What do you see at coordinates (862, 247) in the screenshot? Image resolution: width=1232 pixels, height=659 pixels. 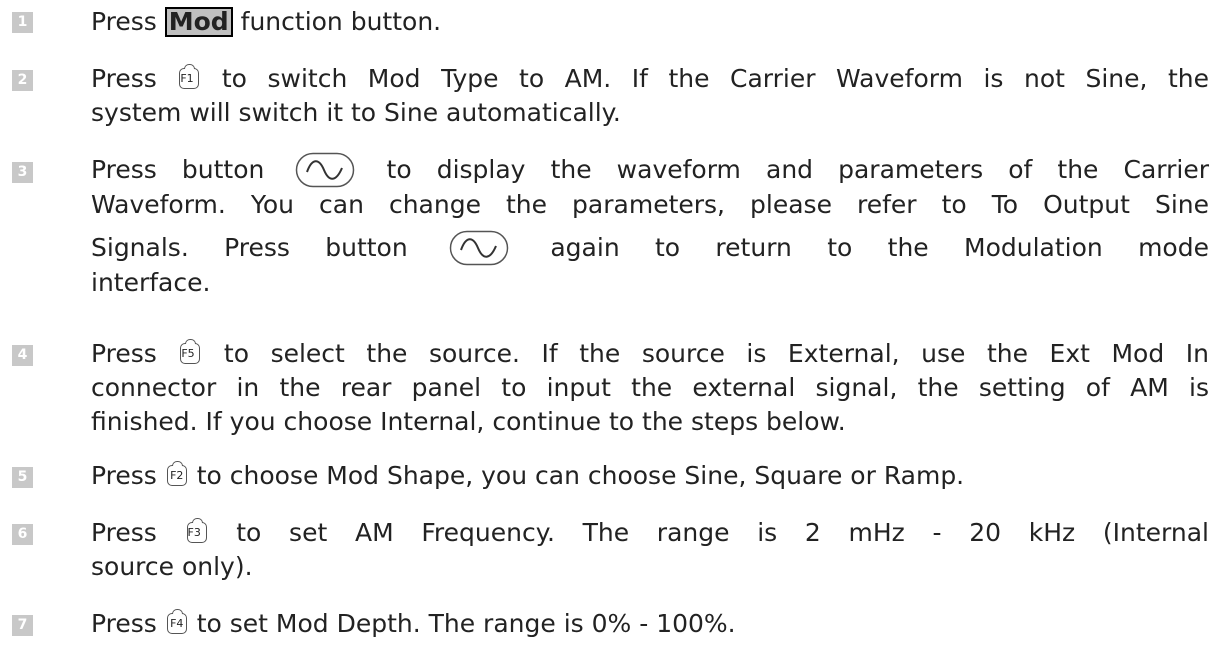 I see `step-text-part: again to return to the Modulation mode` at bounding box center [862, 247].